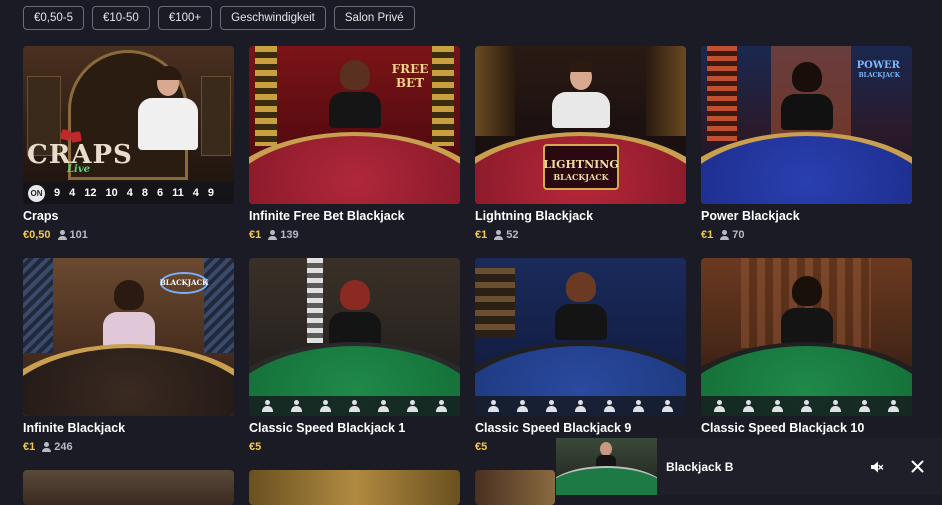 Image resolution: width=942 pixels, height=505 pixels. Describe the element at coordinates (273, 18) in the screenshot. I see `filter-chip-speed: Geschwindigkeit` at that location.